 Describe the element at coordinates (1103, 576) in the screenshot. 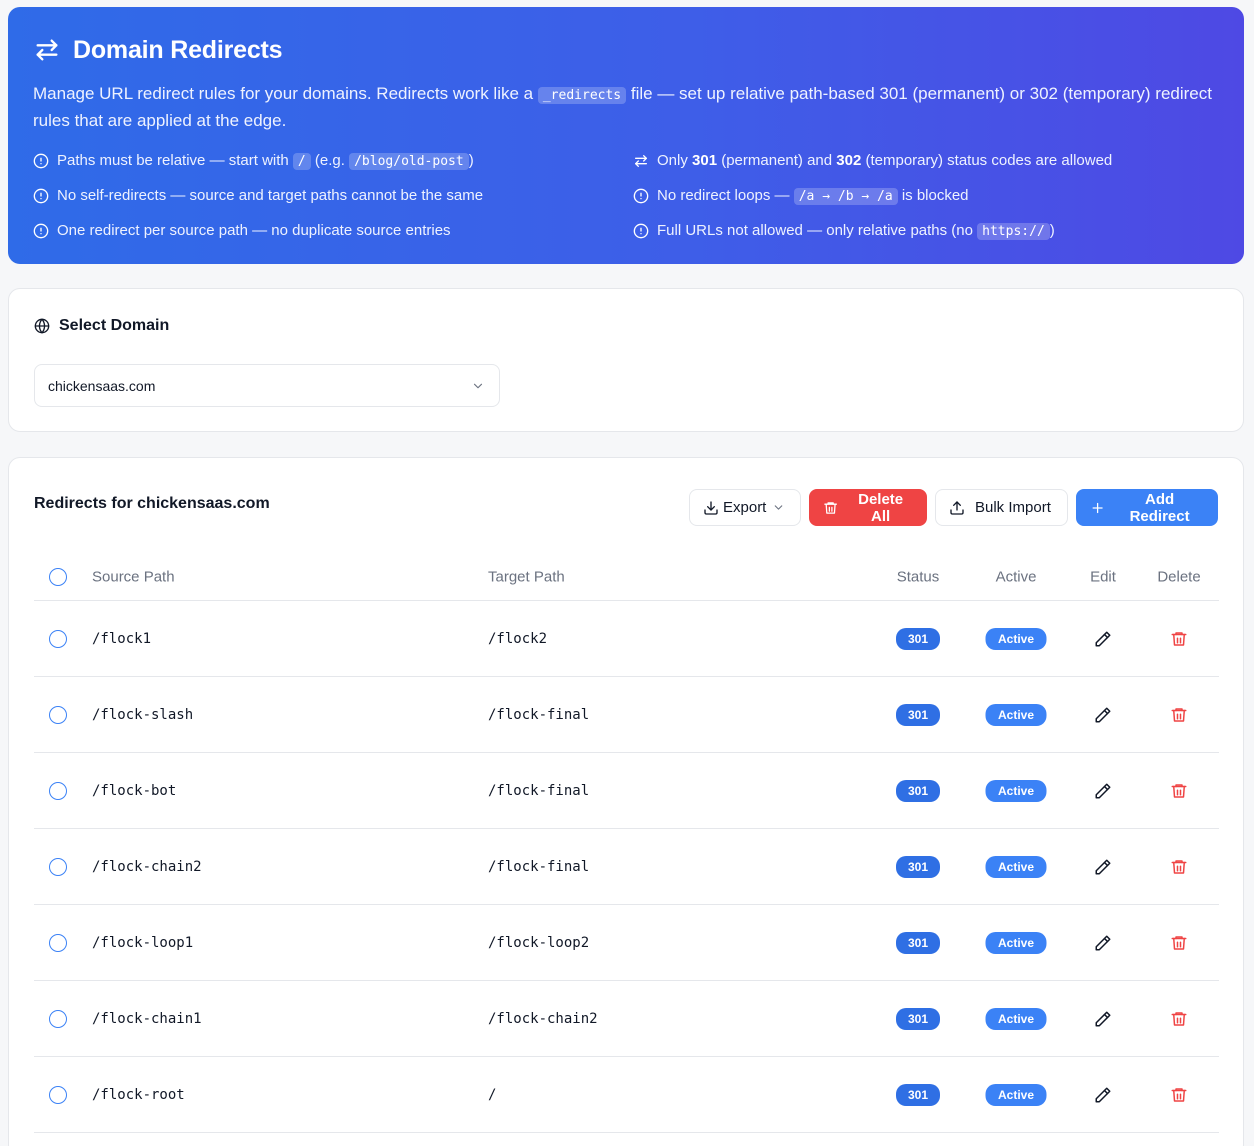

I see `column-edit: Edit` at that location.